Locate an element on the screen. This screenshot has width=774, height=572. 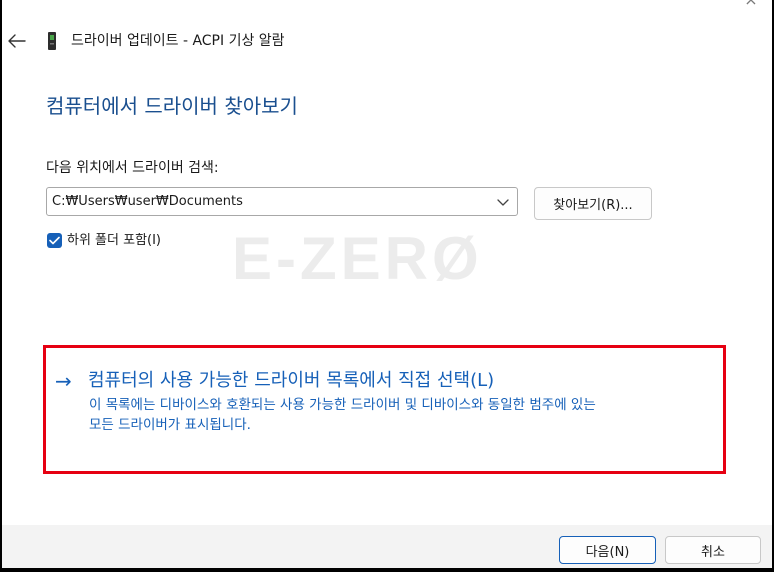
next-button: 다음(N) is located at coordinates (607, 550).